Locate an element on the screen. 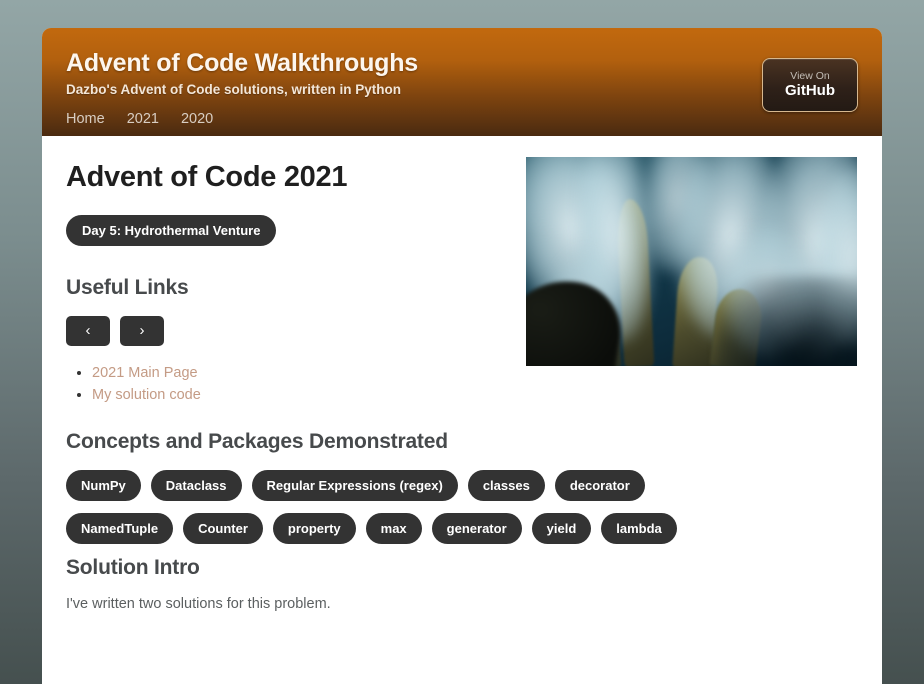 The image size is (924, 684). github-button-line1: View On is located at coordinates (810, 76).